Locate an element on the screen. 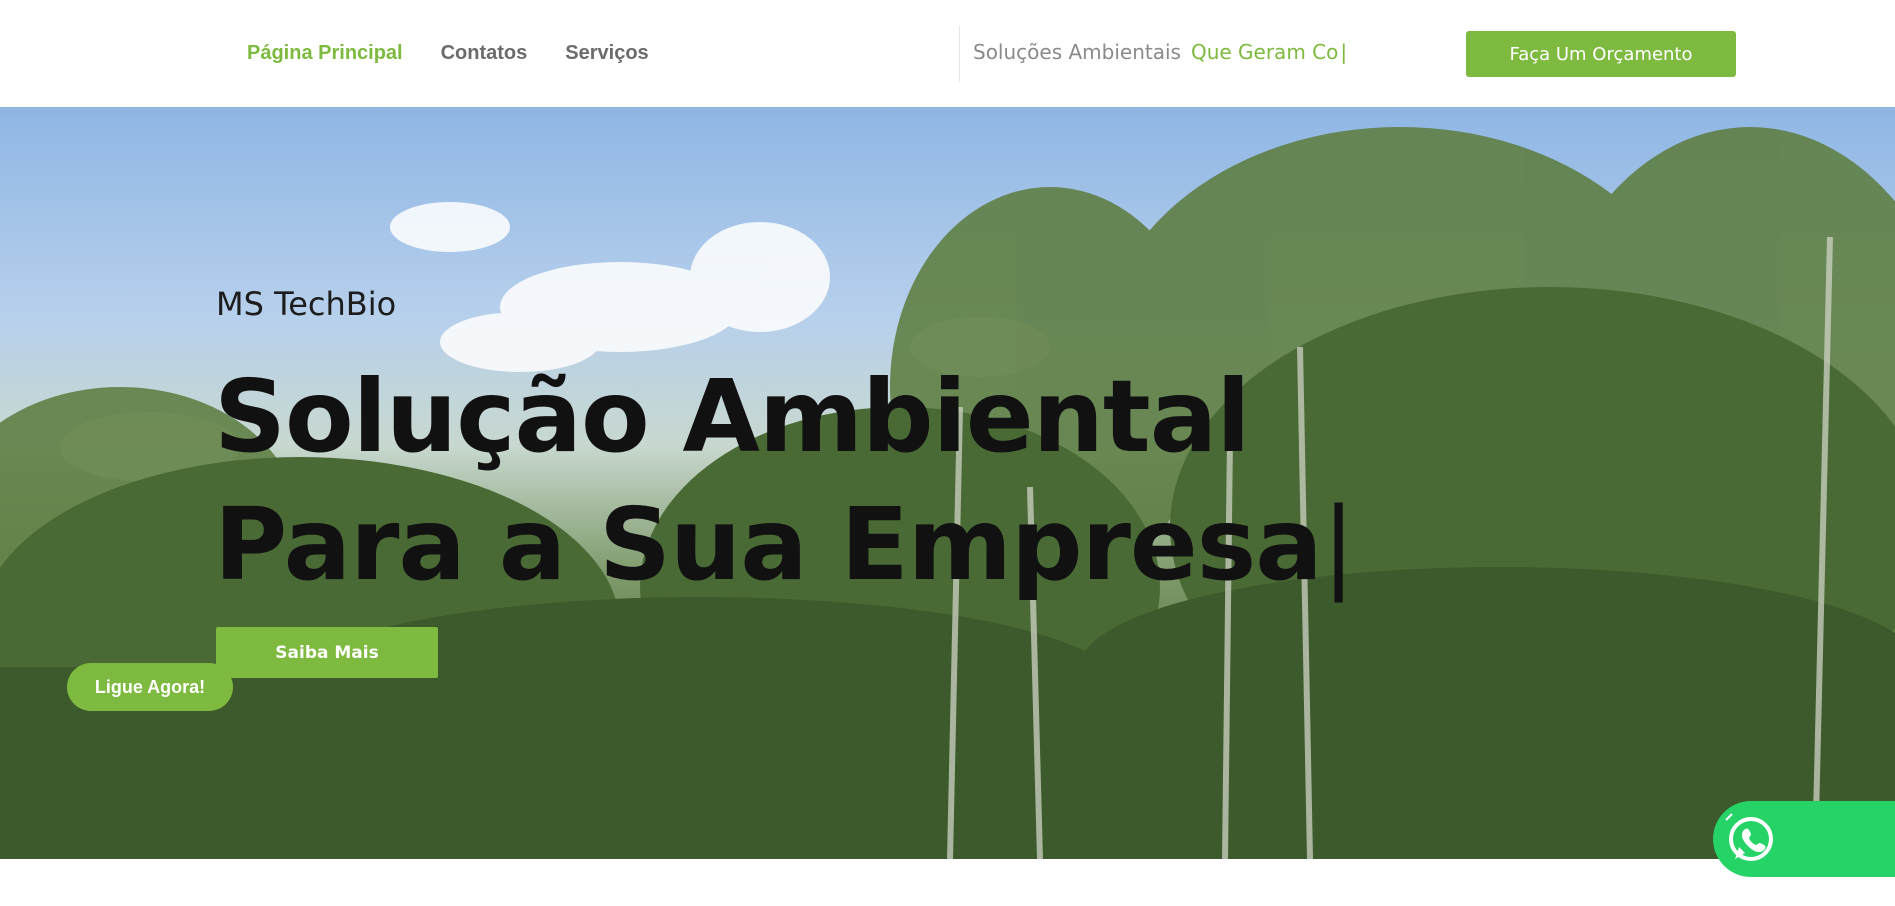  headline-line-2: Para a Sua Empresa is located at coordinates (768, 544).